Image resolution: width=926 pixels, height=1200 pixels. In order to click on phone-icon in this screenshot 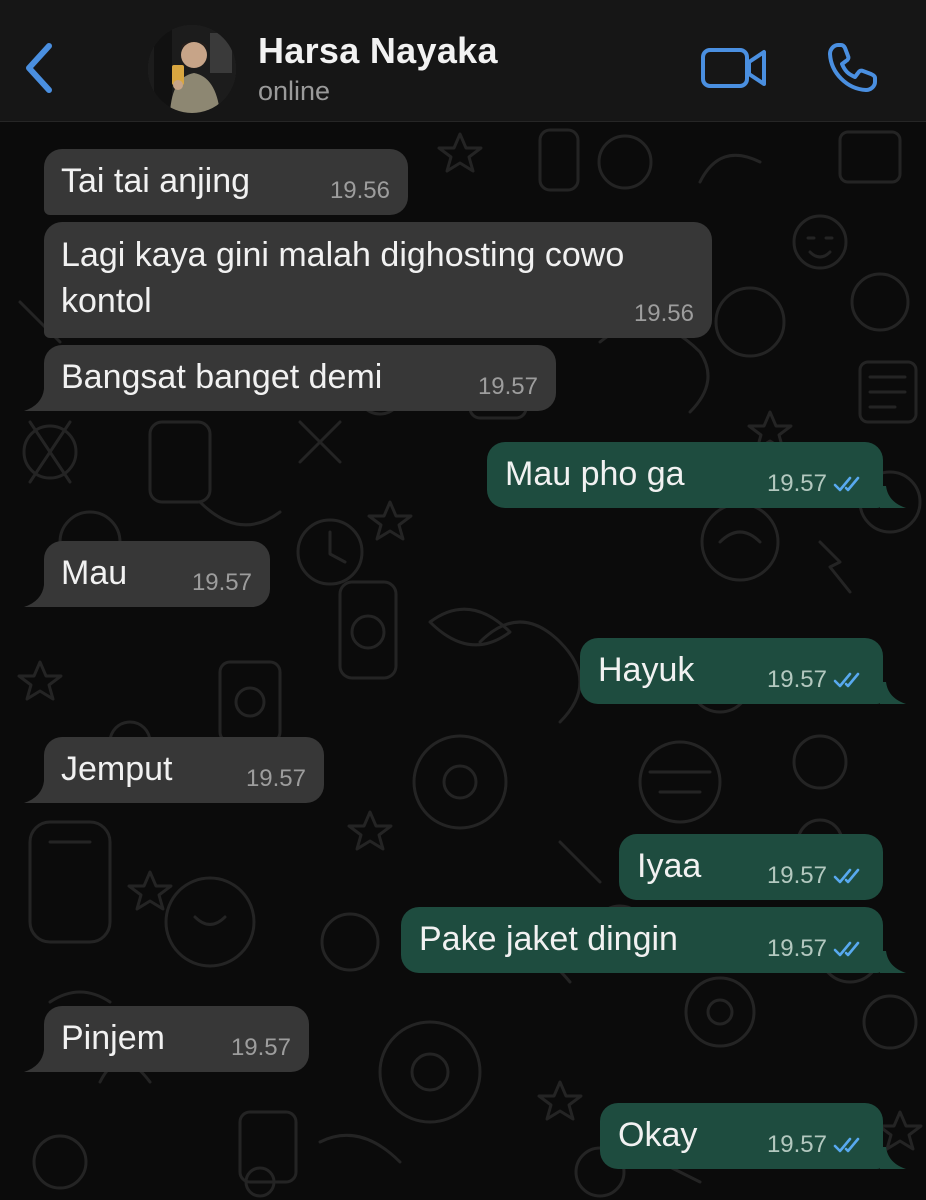, I will do `click(852, 67)`.